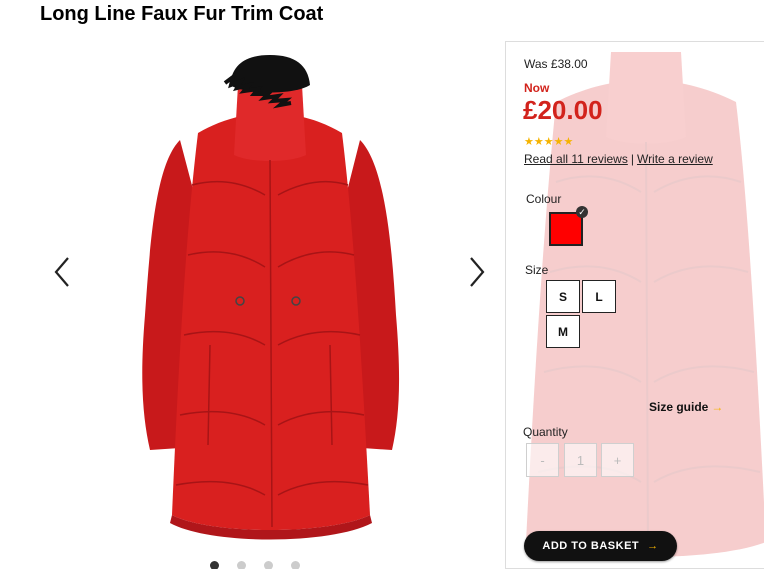 The image size is (764, 569). What do you see at coordinates (62, 272) in the screenshot?
I see `previous-image-arrow-icon` at bounding box center [62, 272].